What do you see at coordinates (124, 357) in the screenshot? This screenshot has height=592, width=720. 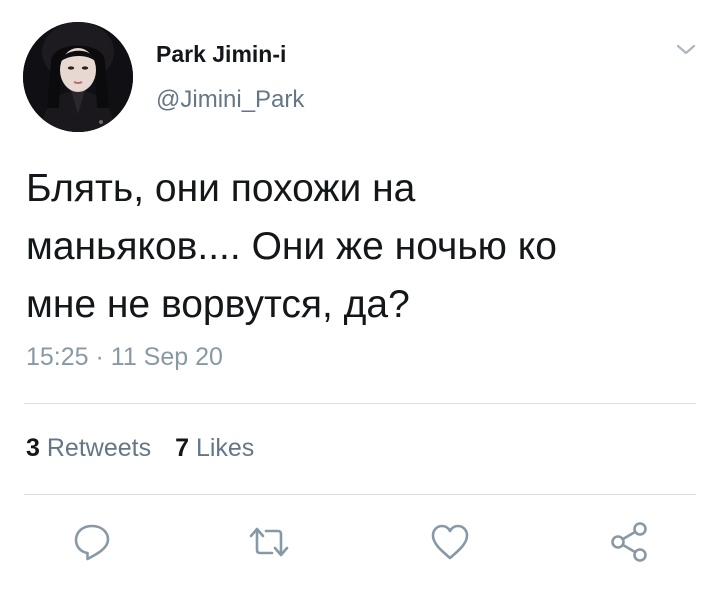 I see `tweet-timestamp: 15:25 · 11 Sep 20` at bounding box center [124, 357].